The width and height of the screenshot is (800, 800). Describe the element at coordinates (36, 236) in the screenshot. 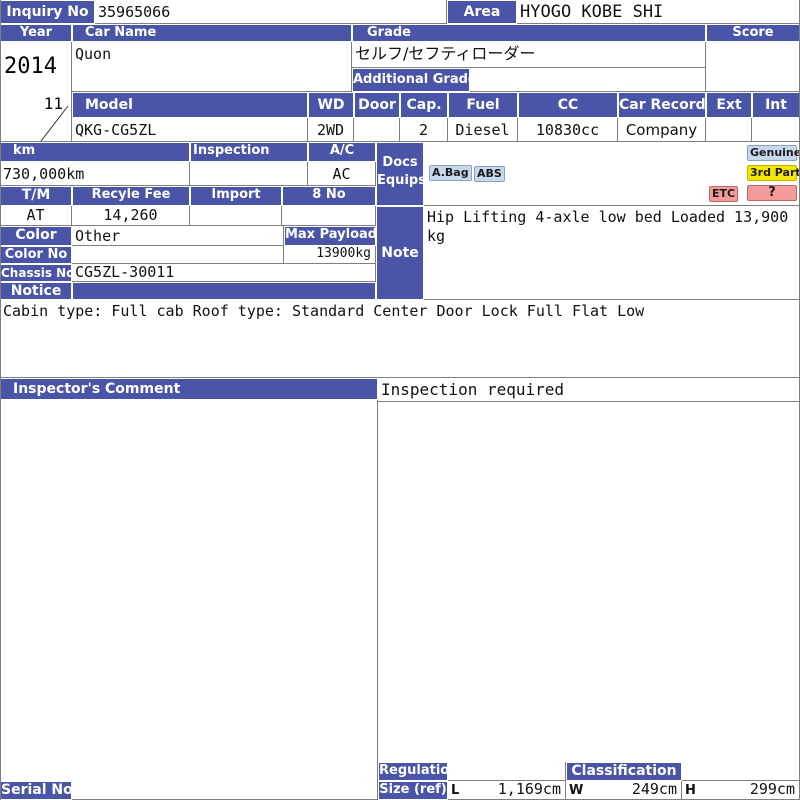

I see `color-label: Color` at that location.